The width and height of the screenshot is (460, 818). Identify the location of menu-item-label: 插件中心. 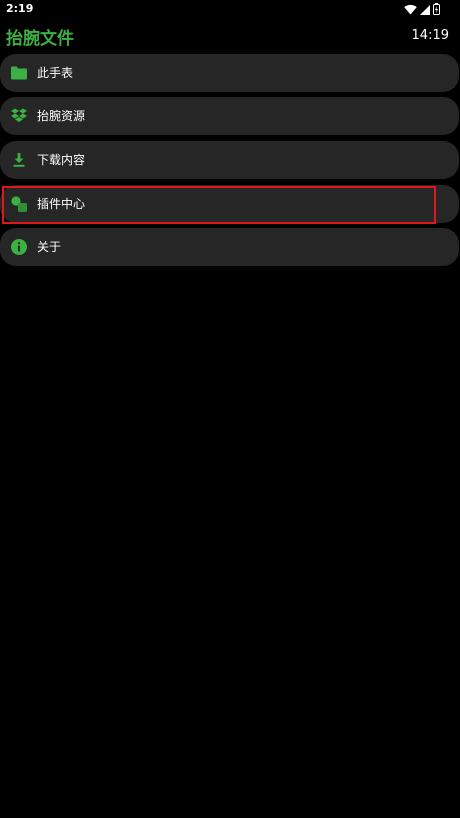
(61, 204).